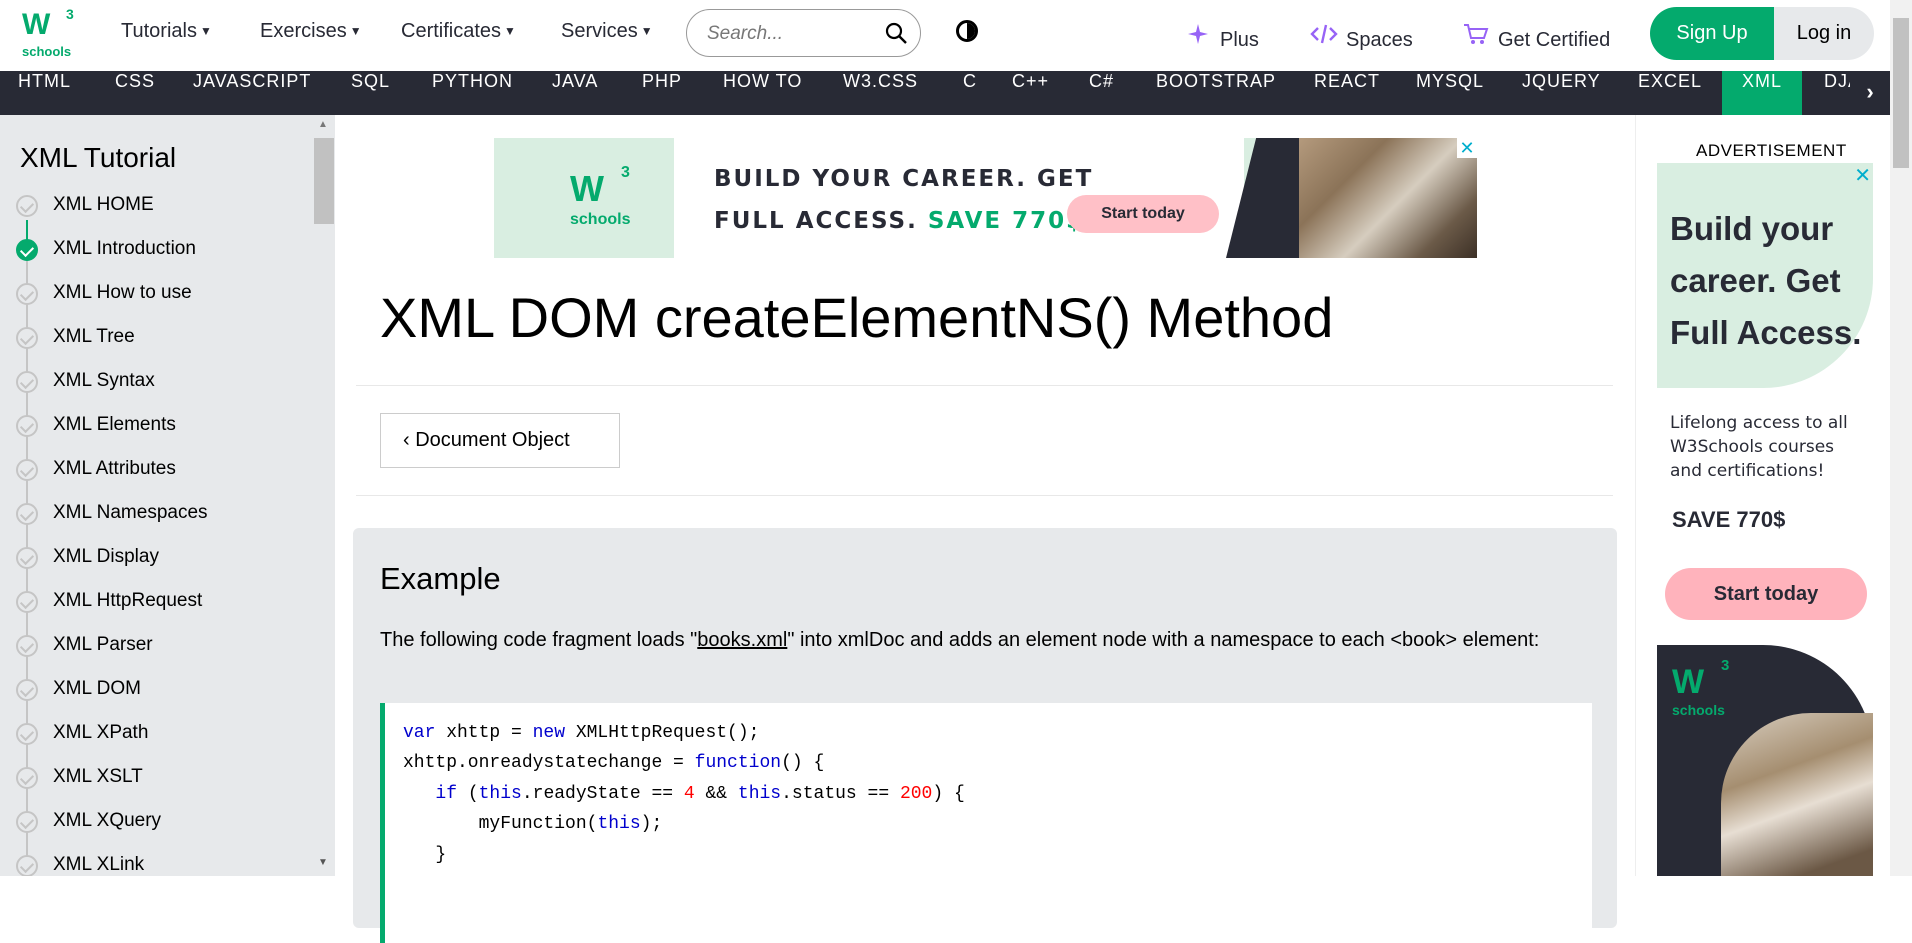 This screenshot has height=943, width=1912. Describe the element at coordinates (370, 93) in the screenshot. I see `subnav-sql: SQL` at that location.